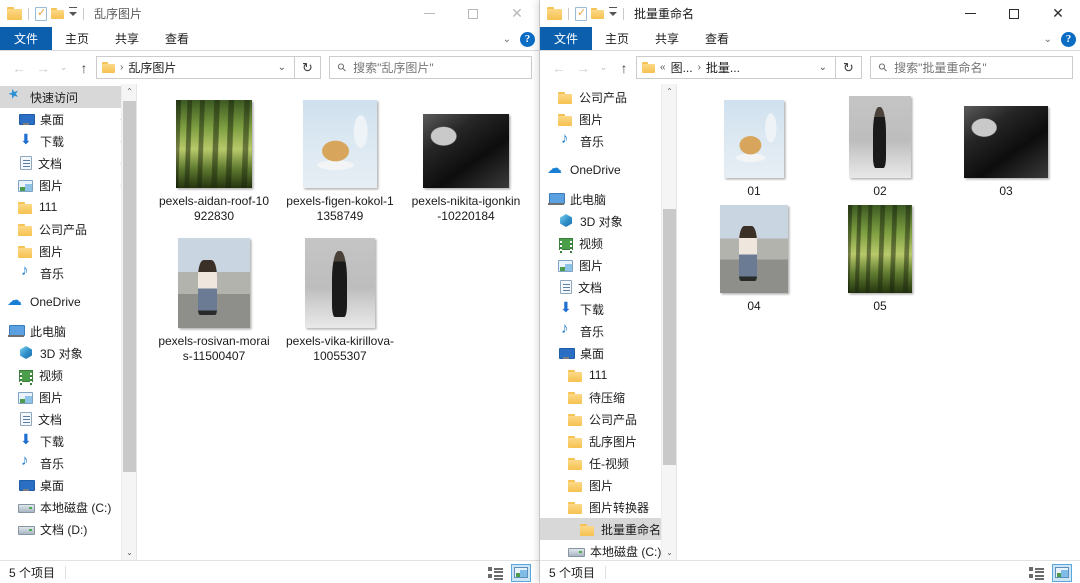  I want to click on sidebar-item-批量重命名: 批量重命名, so click(608, 529).